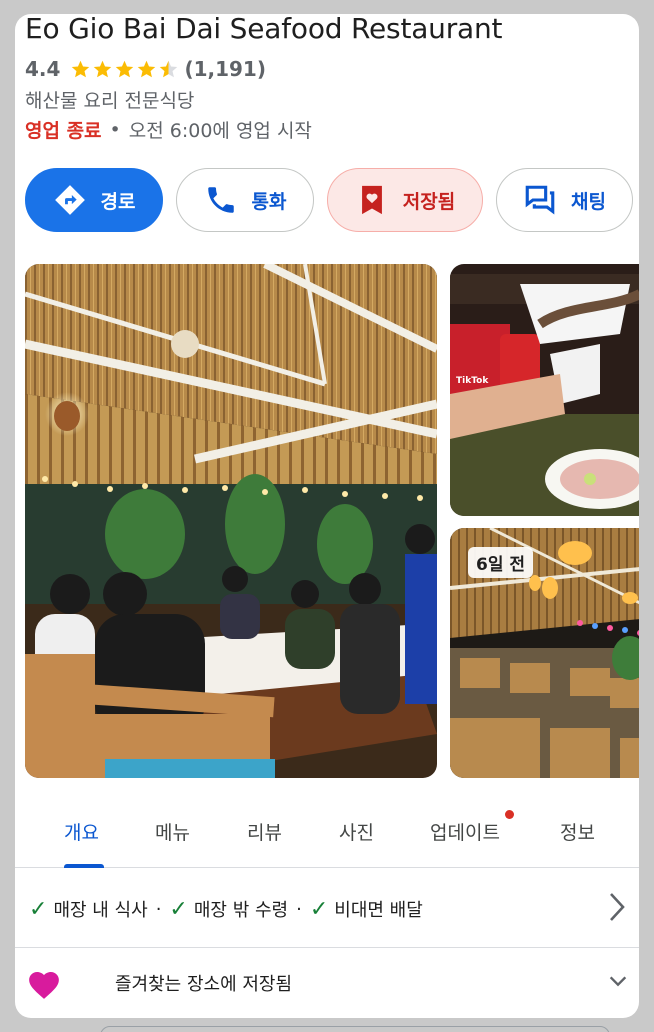 This screenshot has height=1032, width=654. I want to click on tab-overview: 개요, so click(81, 831).